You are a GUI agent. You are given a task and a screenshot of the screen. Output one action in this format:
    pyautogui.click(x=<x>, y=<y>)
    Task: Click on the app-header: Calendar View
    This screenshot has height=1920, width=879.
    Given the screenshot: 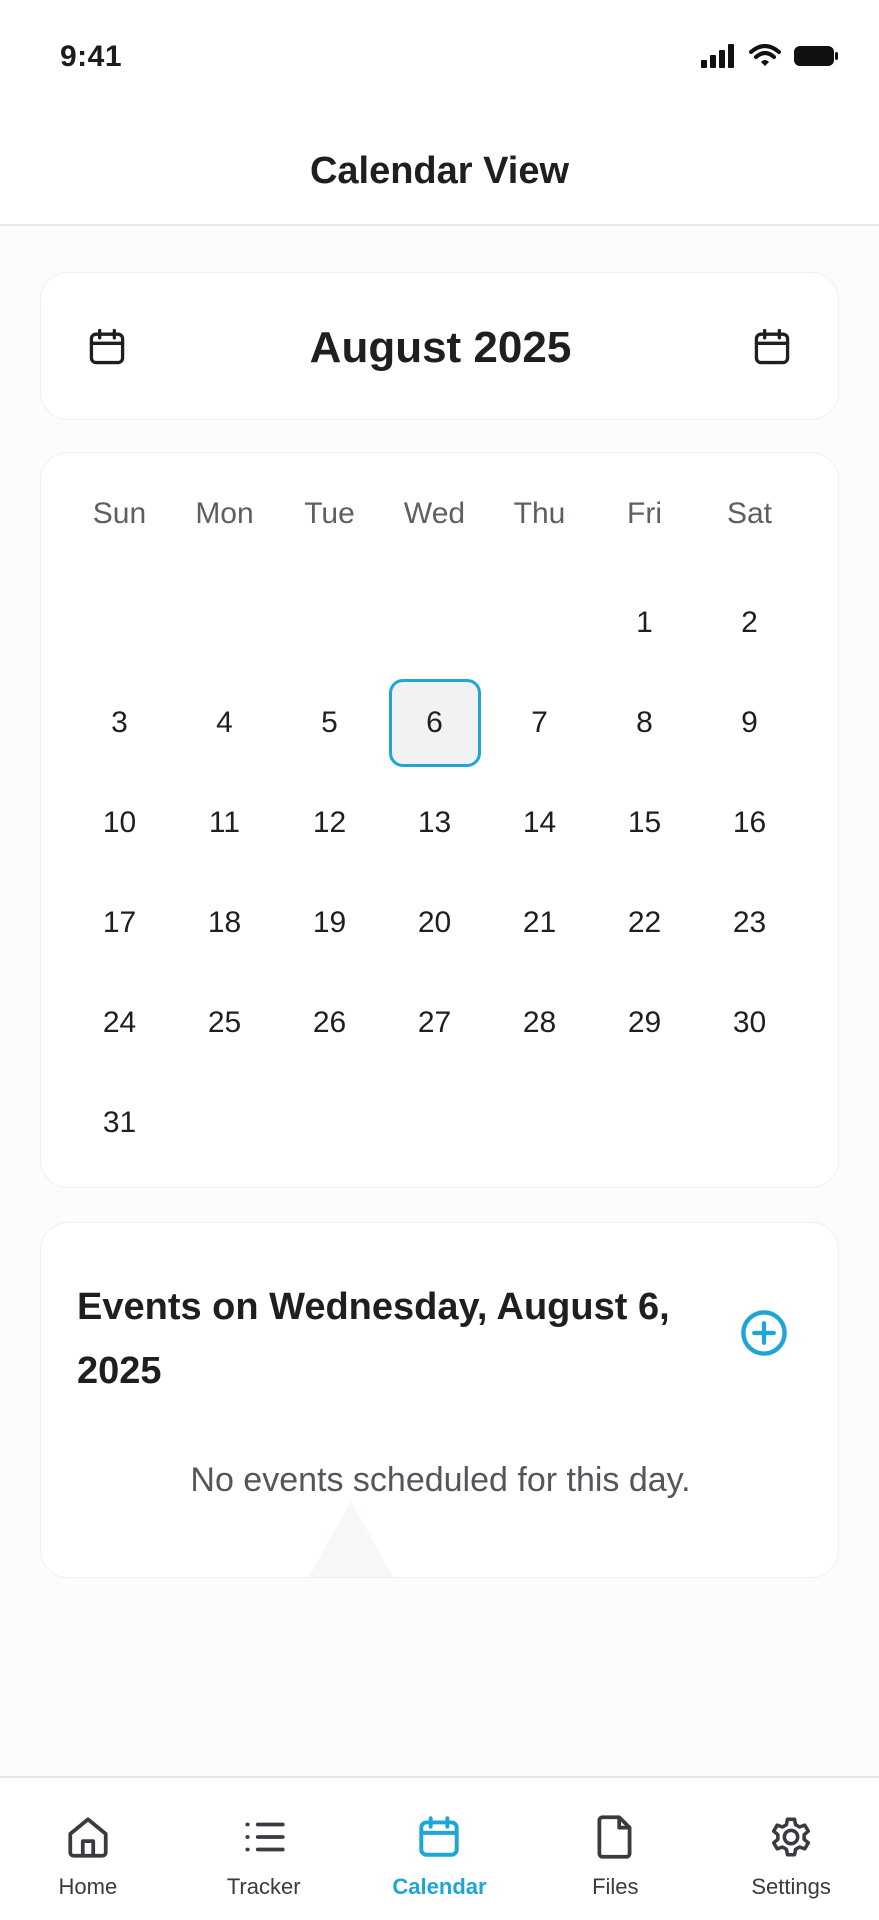 What is the action you would take?
    pyautogui.click(x=439, y=171)
    